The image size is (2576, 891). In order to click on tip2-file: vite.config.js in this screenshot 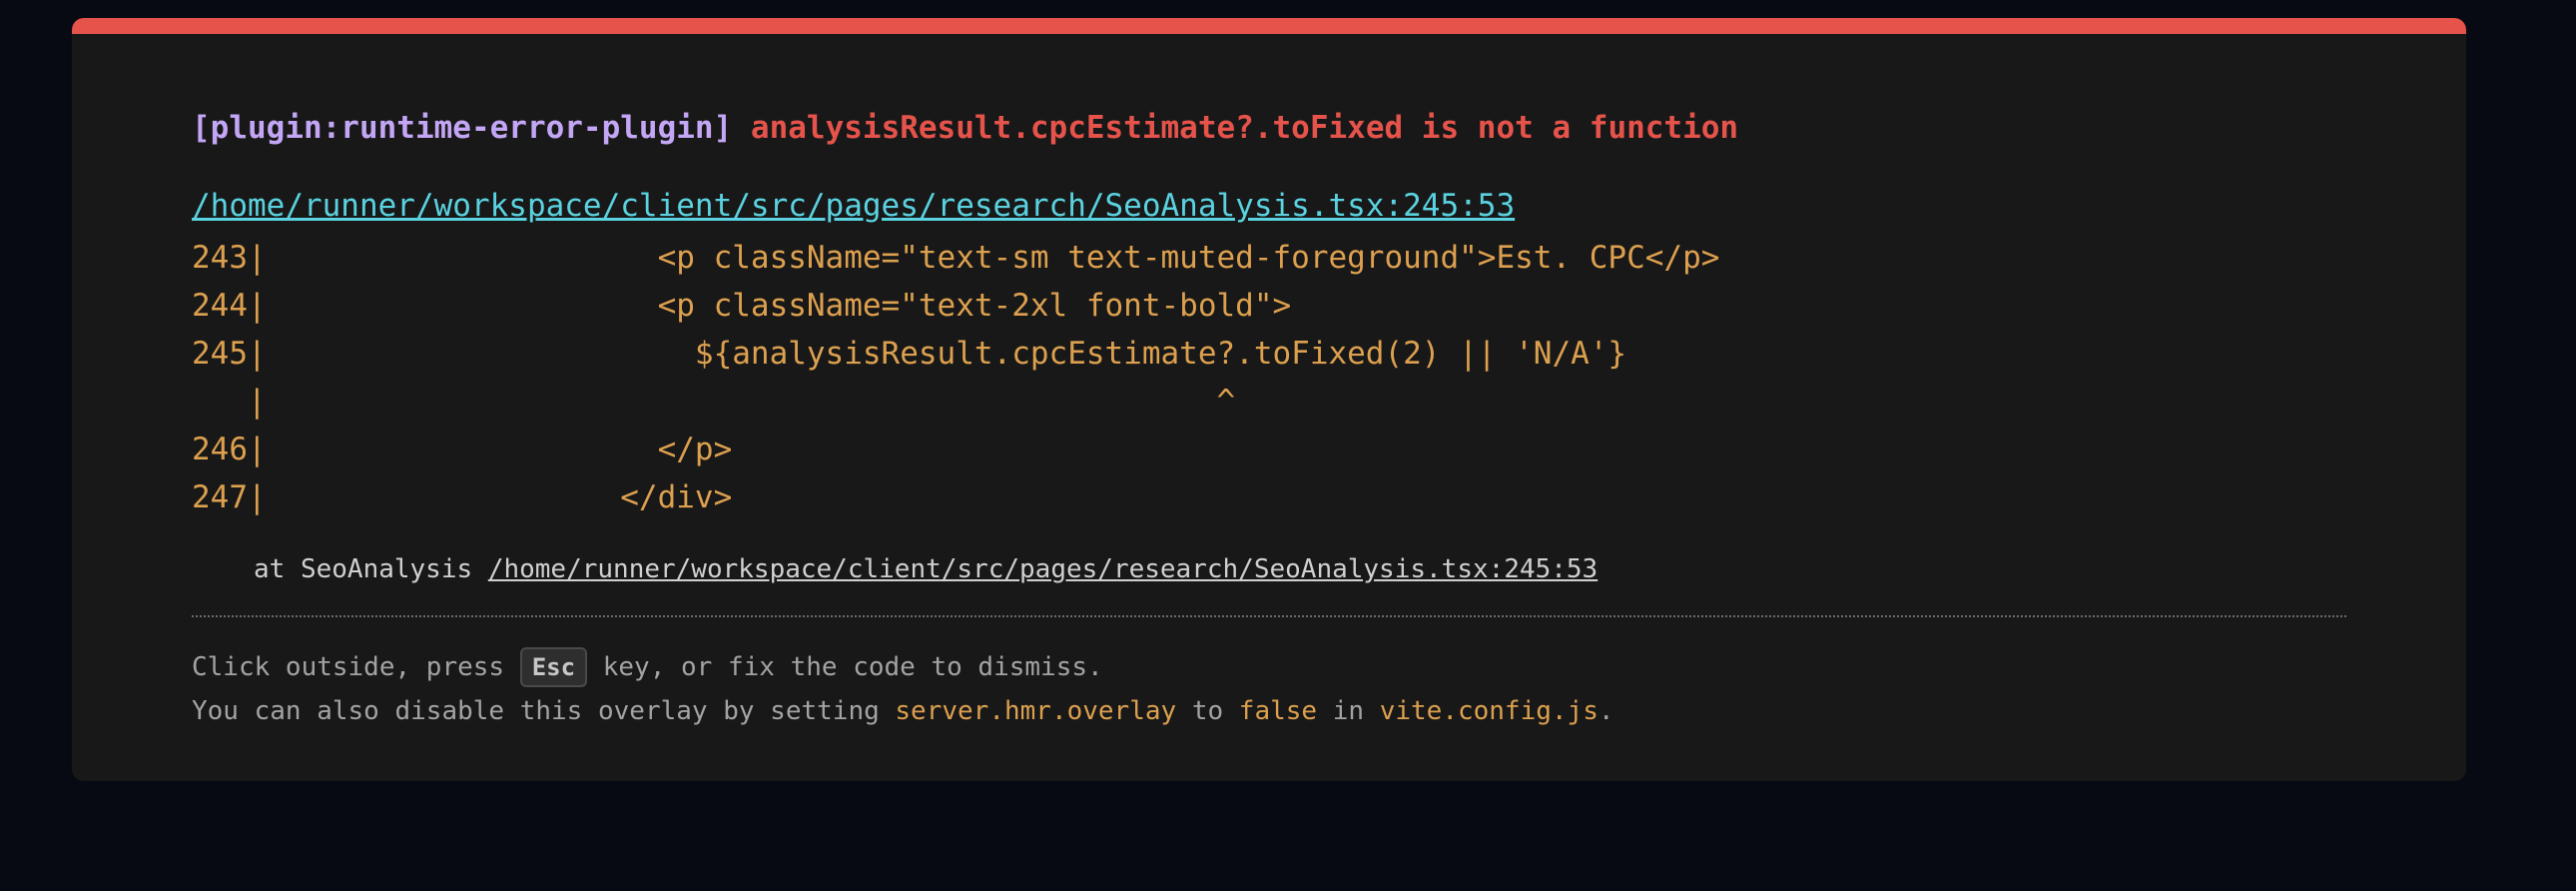, I will do `click(1489, 711)`.